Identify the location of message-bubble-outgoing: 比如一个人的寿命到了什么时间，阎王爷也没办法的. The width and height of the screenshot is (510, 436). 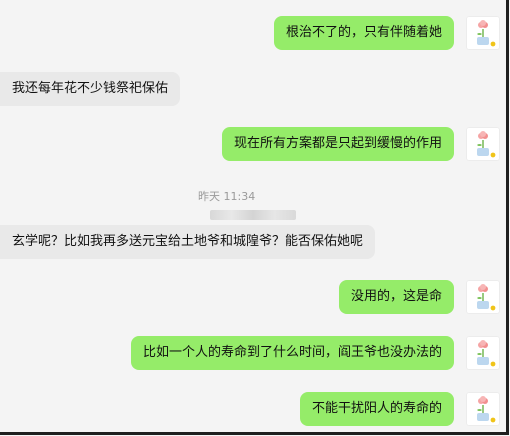
(292, 353).